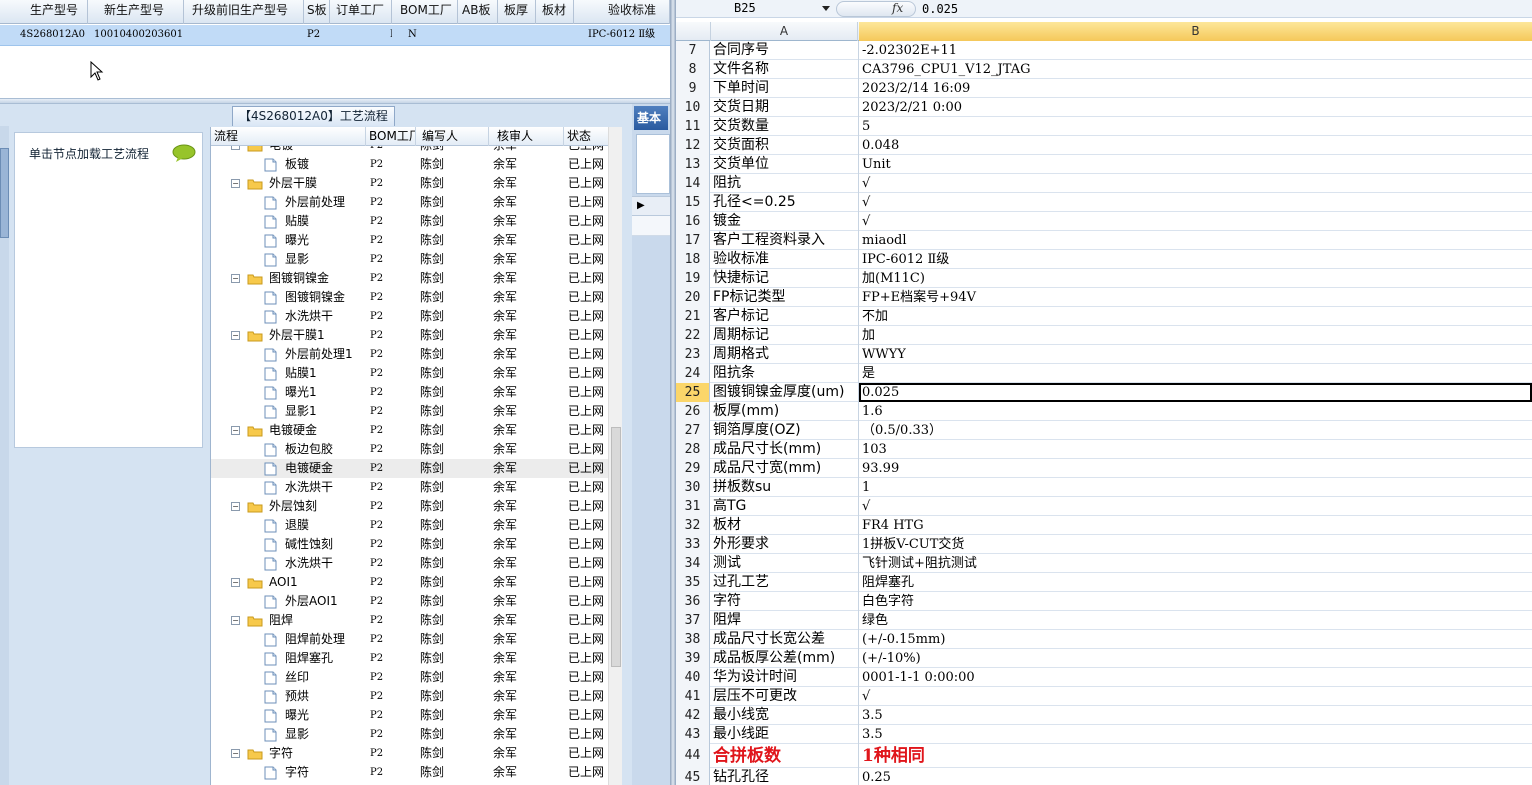  Describe the element at coordinates (4, 455) in the screenshot. I see `collapsed-side-strip` at that location.